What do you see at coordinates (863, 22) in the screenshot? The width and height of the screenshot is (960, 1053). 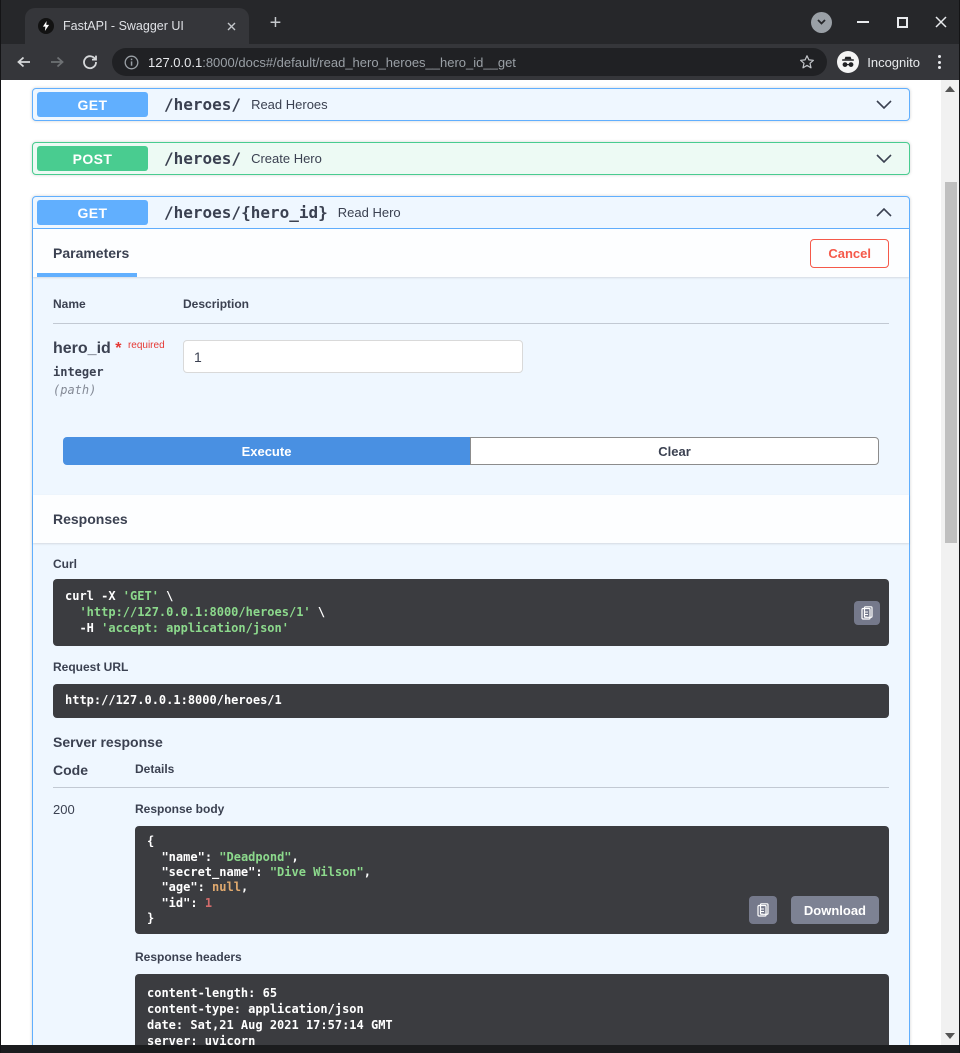 I see `minimize-button` at bounding box center [863, 22].